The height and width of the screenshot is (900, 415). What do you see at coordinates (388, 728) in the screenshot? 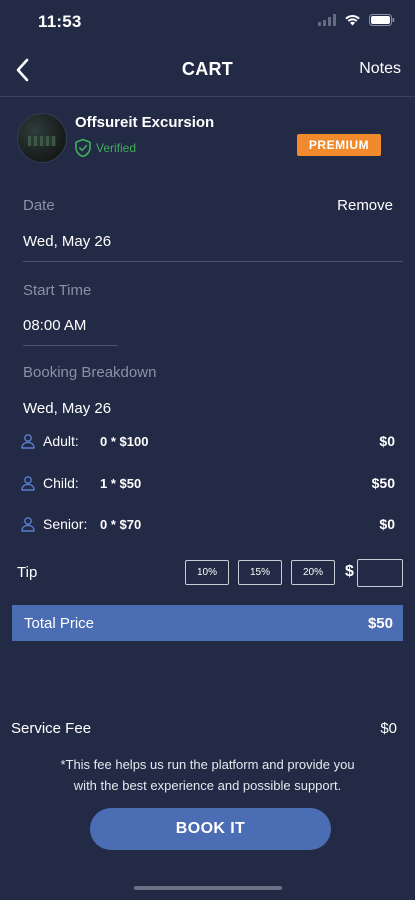
I see `service-fee-value: $0` at bounding box center [388, 728].